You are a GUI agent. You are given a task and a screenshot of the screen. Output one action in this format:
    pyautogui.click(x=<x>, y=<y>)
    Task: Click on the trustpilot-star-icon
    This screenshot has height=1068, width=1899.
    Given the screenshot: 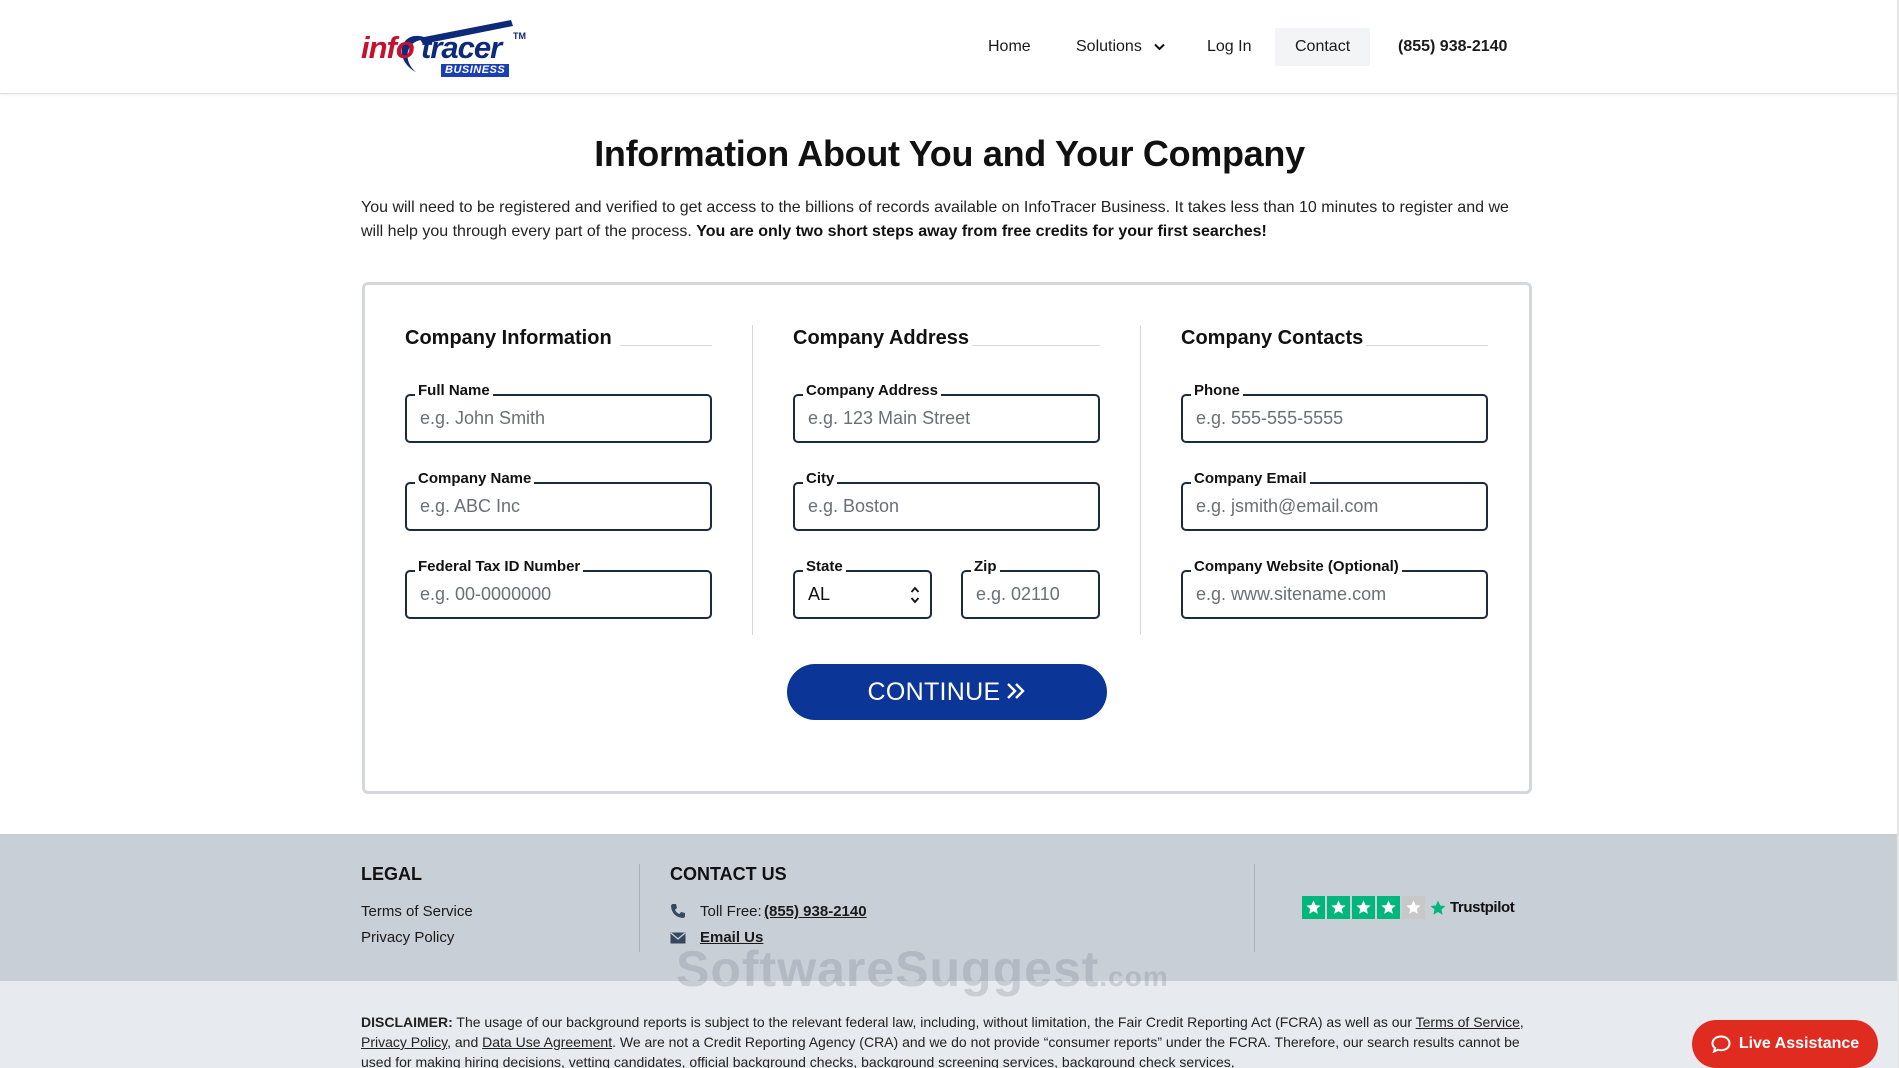 What is the action you would take?
    pyautogui.click(x=1438, y=907)
    